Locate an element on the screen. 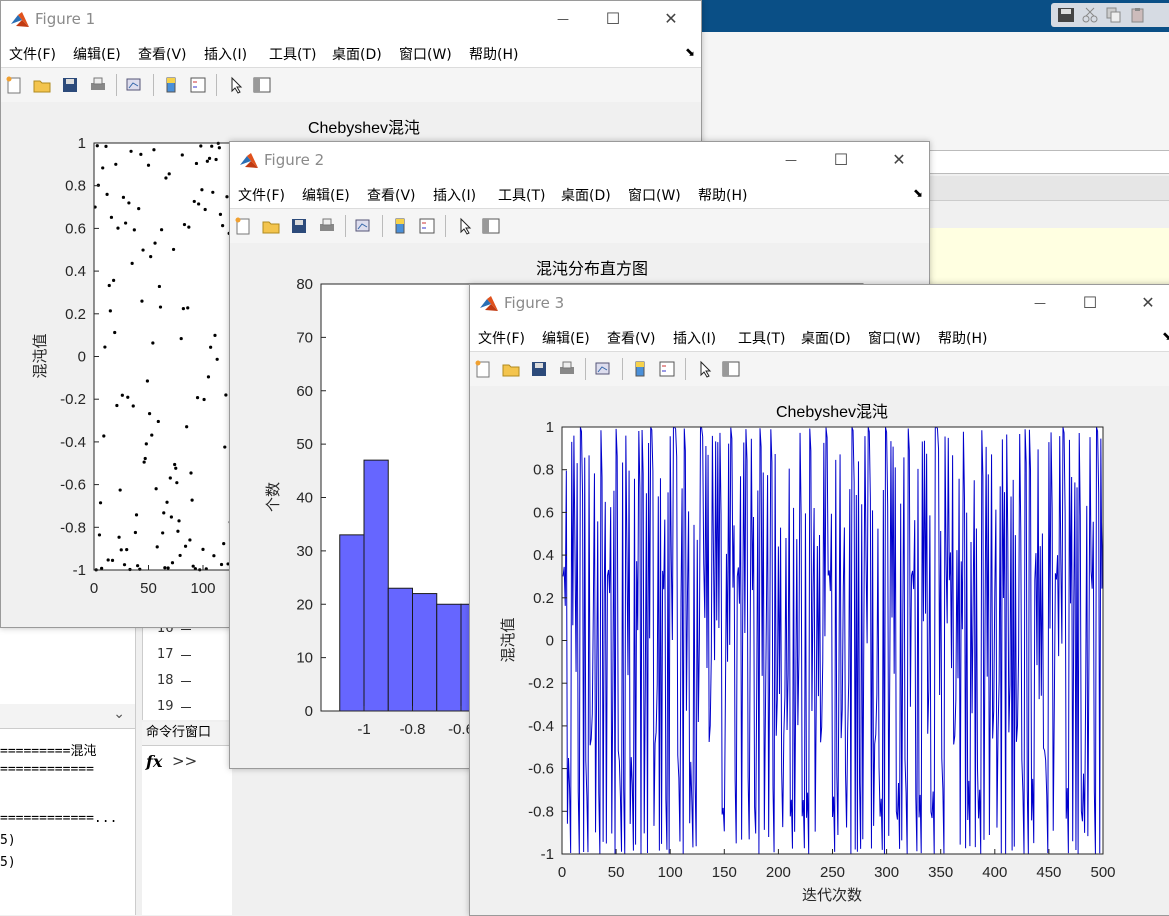  y-tick-label: -0.6 is located at coordinates (541, 769).